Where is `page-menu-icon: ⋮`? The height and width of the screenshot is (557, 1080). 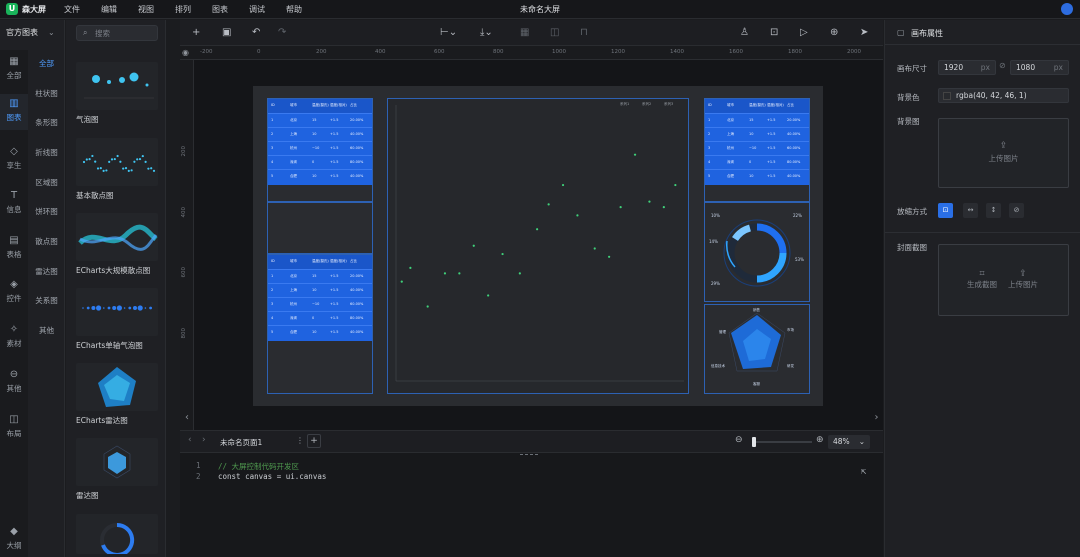
page-menu-icon: ⋮ is located at coordinates (300, 440).